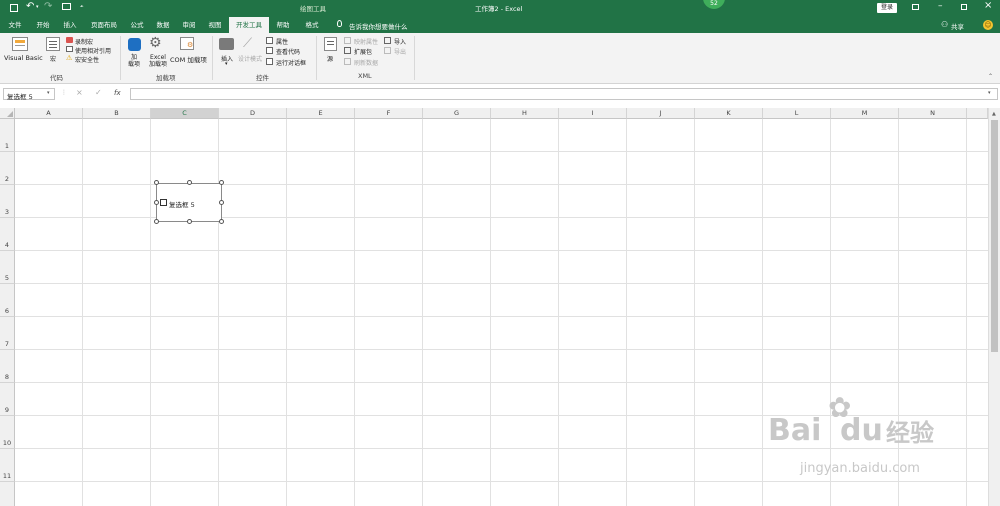 This screenshot has width=1000, height=506. Describe the element at coordinates (282, 41) in the screenshot. I see `properties-button: 属性` at that location.